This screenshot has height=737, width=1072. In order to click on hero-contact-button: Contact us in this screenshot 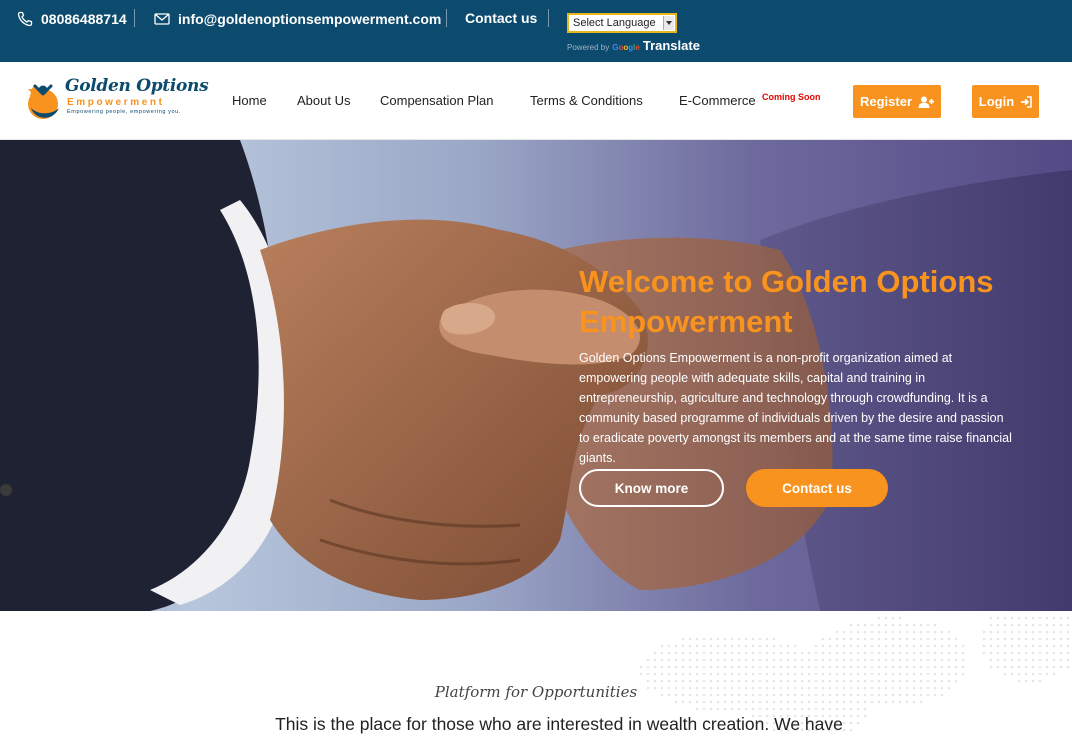, I will do `click(817, 488)`.